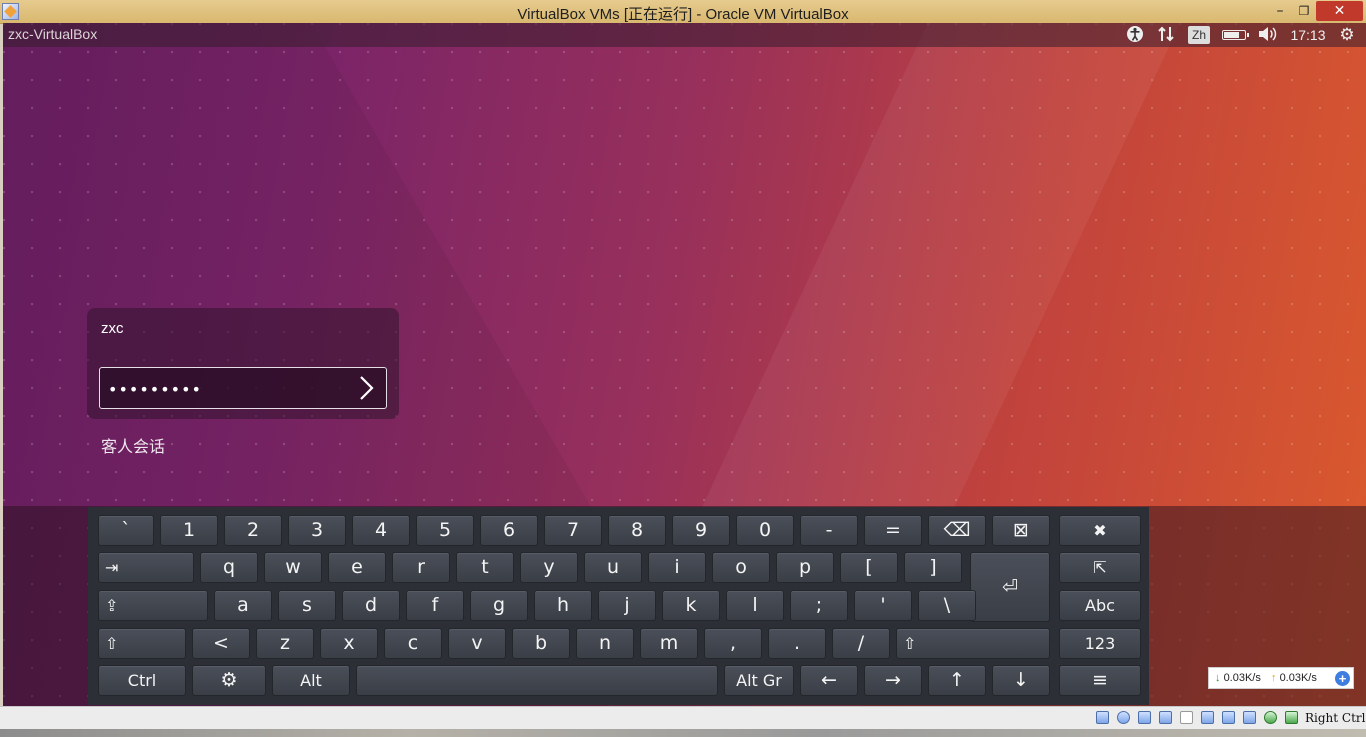 This screenshot has height=737, width=1366. I want to click on key-enter: ⏎, so click(1010, 587).